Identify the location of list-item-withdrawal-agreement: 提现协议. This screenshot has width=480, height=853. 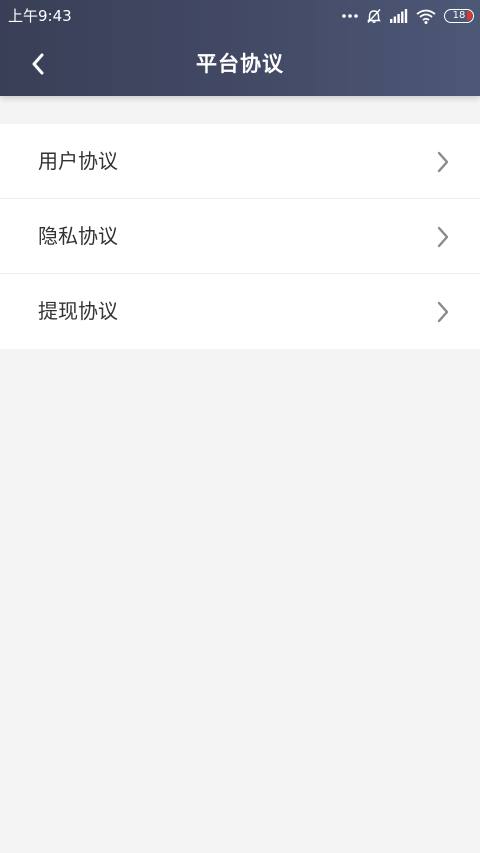
(240, 311).